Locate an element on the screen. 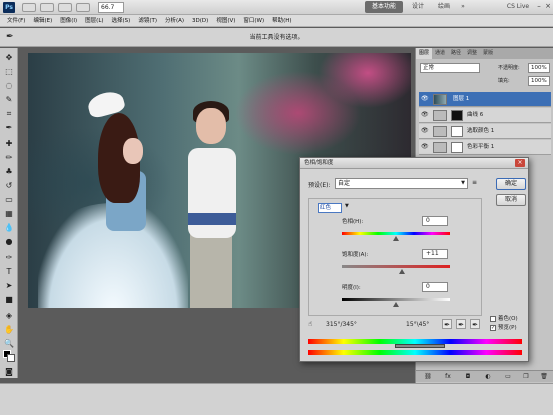 This screenshot has height=415, width=553. range-selector is located at coordinates (420, 346).